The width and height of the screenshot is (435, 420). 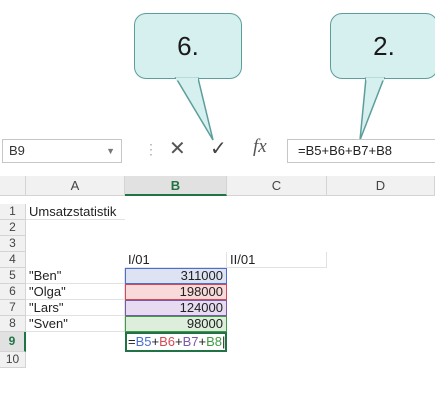 I want to click on cell-b9-editing: =B5+B6+B7+B8|, so click(x=176, y=342).